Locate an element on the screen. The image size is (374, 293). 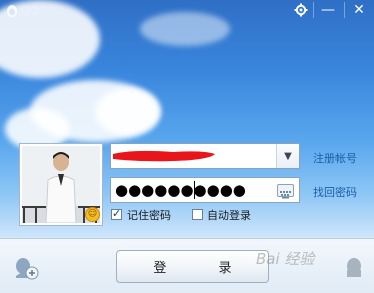
auto-login-checkbox is located at coordinates (197, 214).